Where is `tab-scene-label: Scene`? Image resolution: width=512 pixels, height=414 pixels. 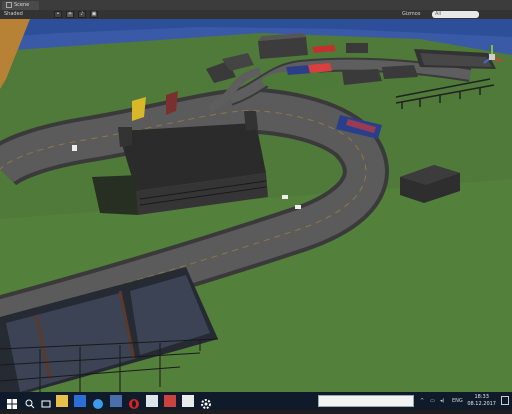
tab-scene-label: Scene is located at coordinates (22, 5).